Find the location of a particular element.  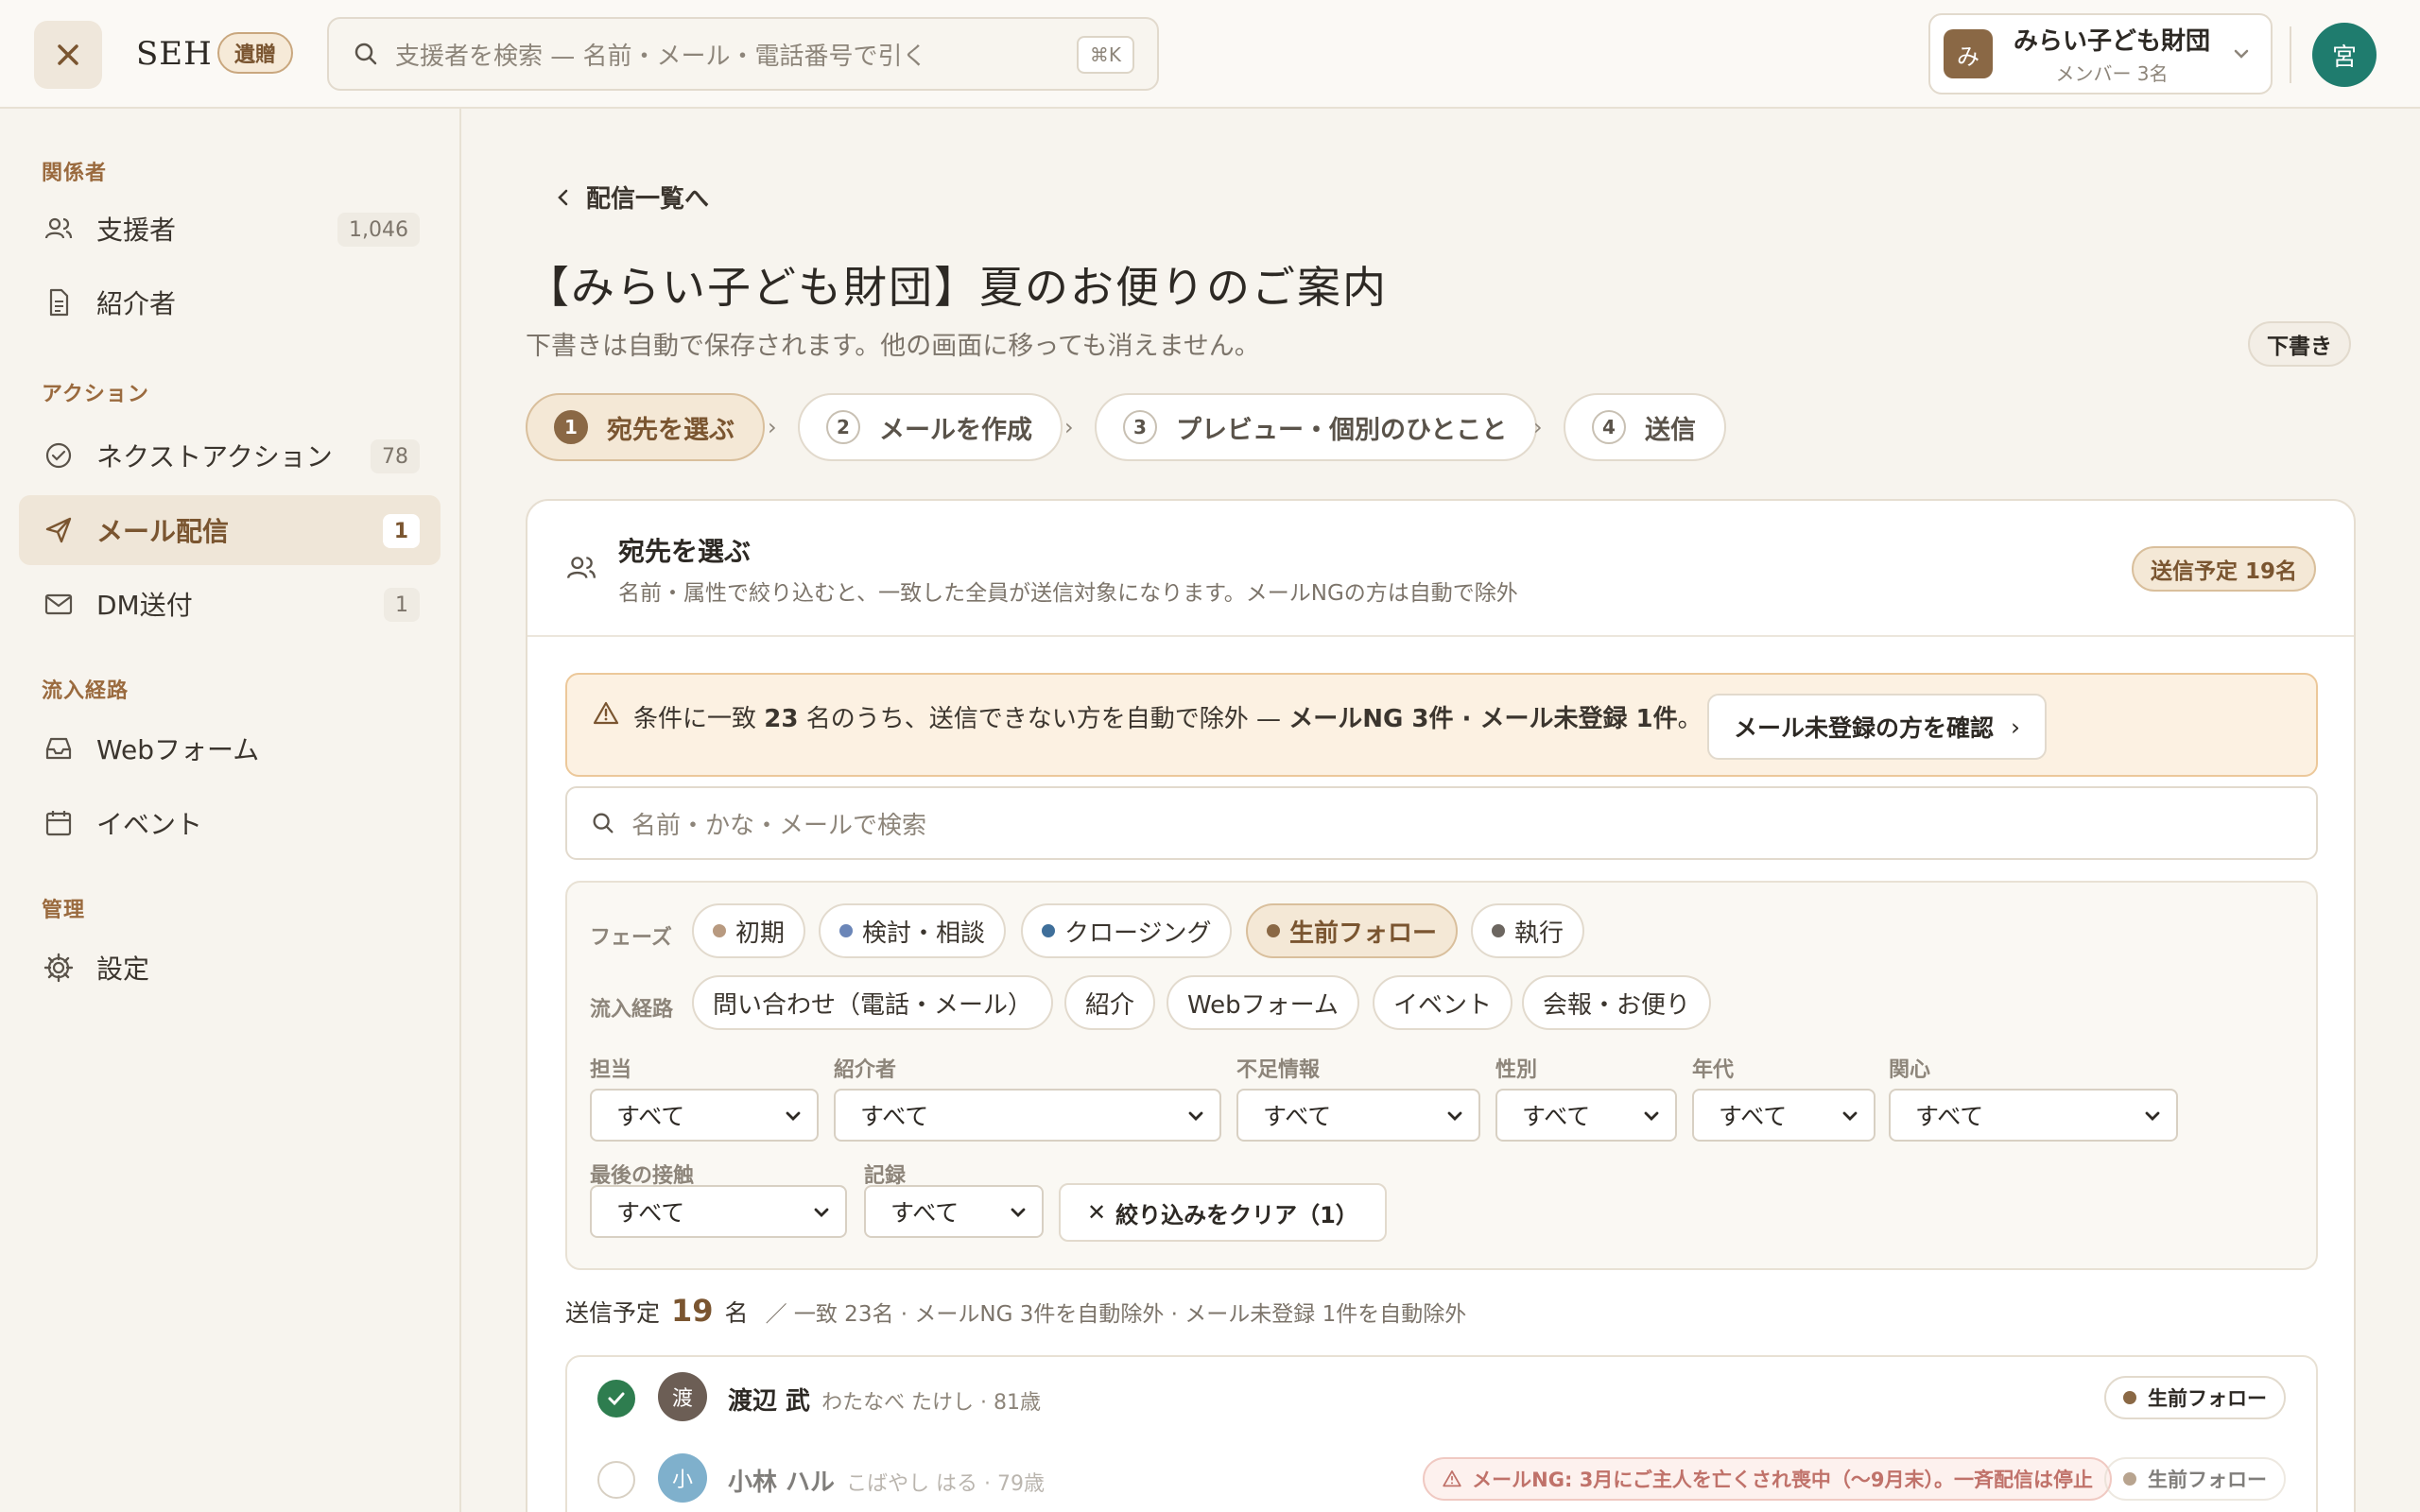

step-preview: 3 プレビュー・個別のひとこと is located at coordinates (1317, 427).